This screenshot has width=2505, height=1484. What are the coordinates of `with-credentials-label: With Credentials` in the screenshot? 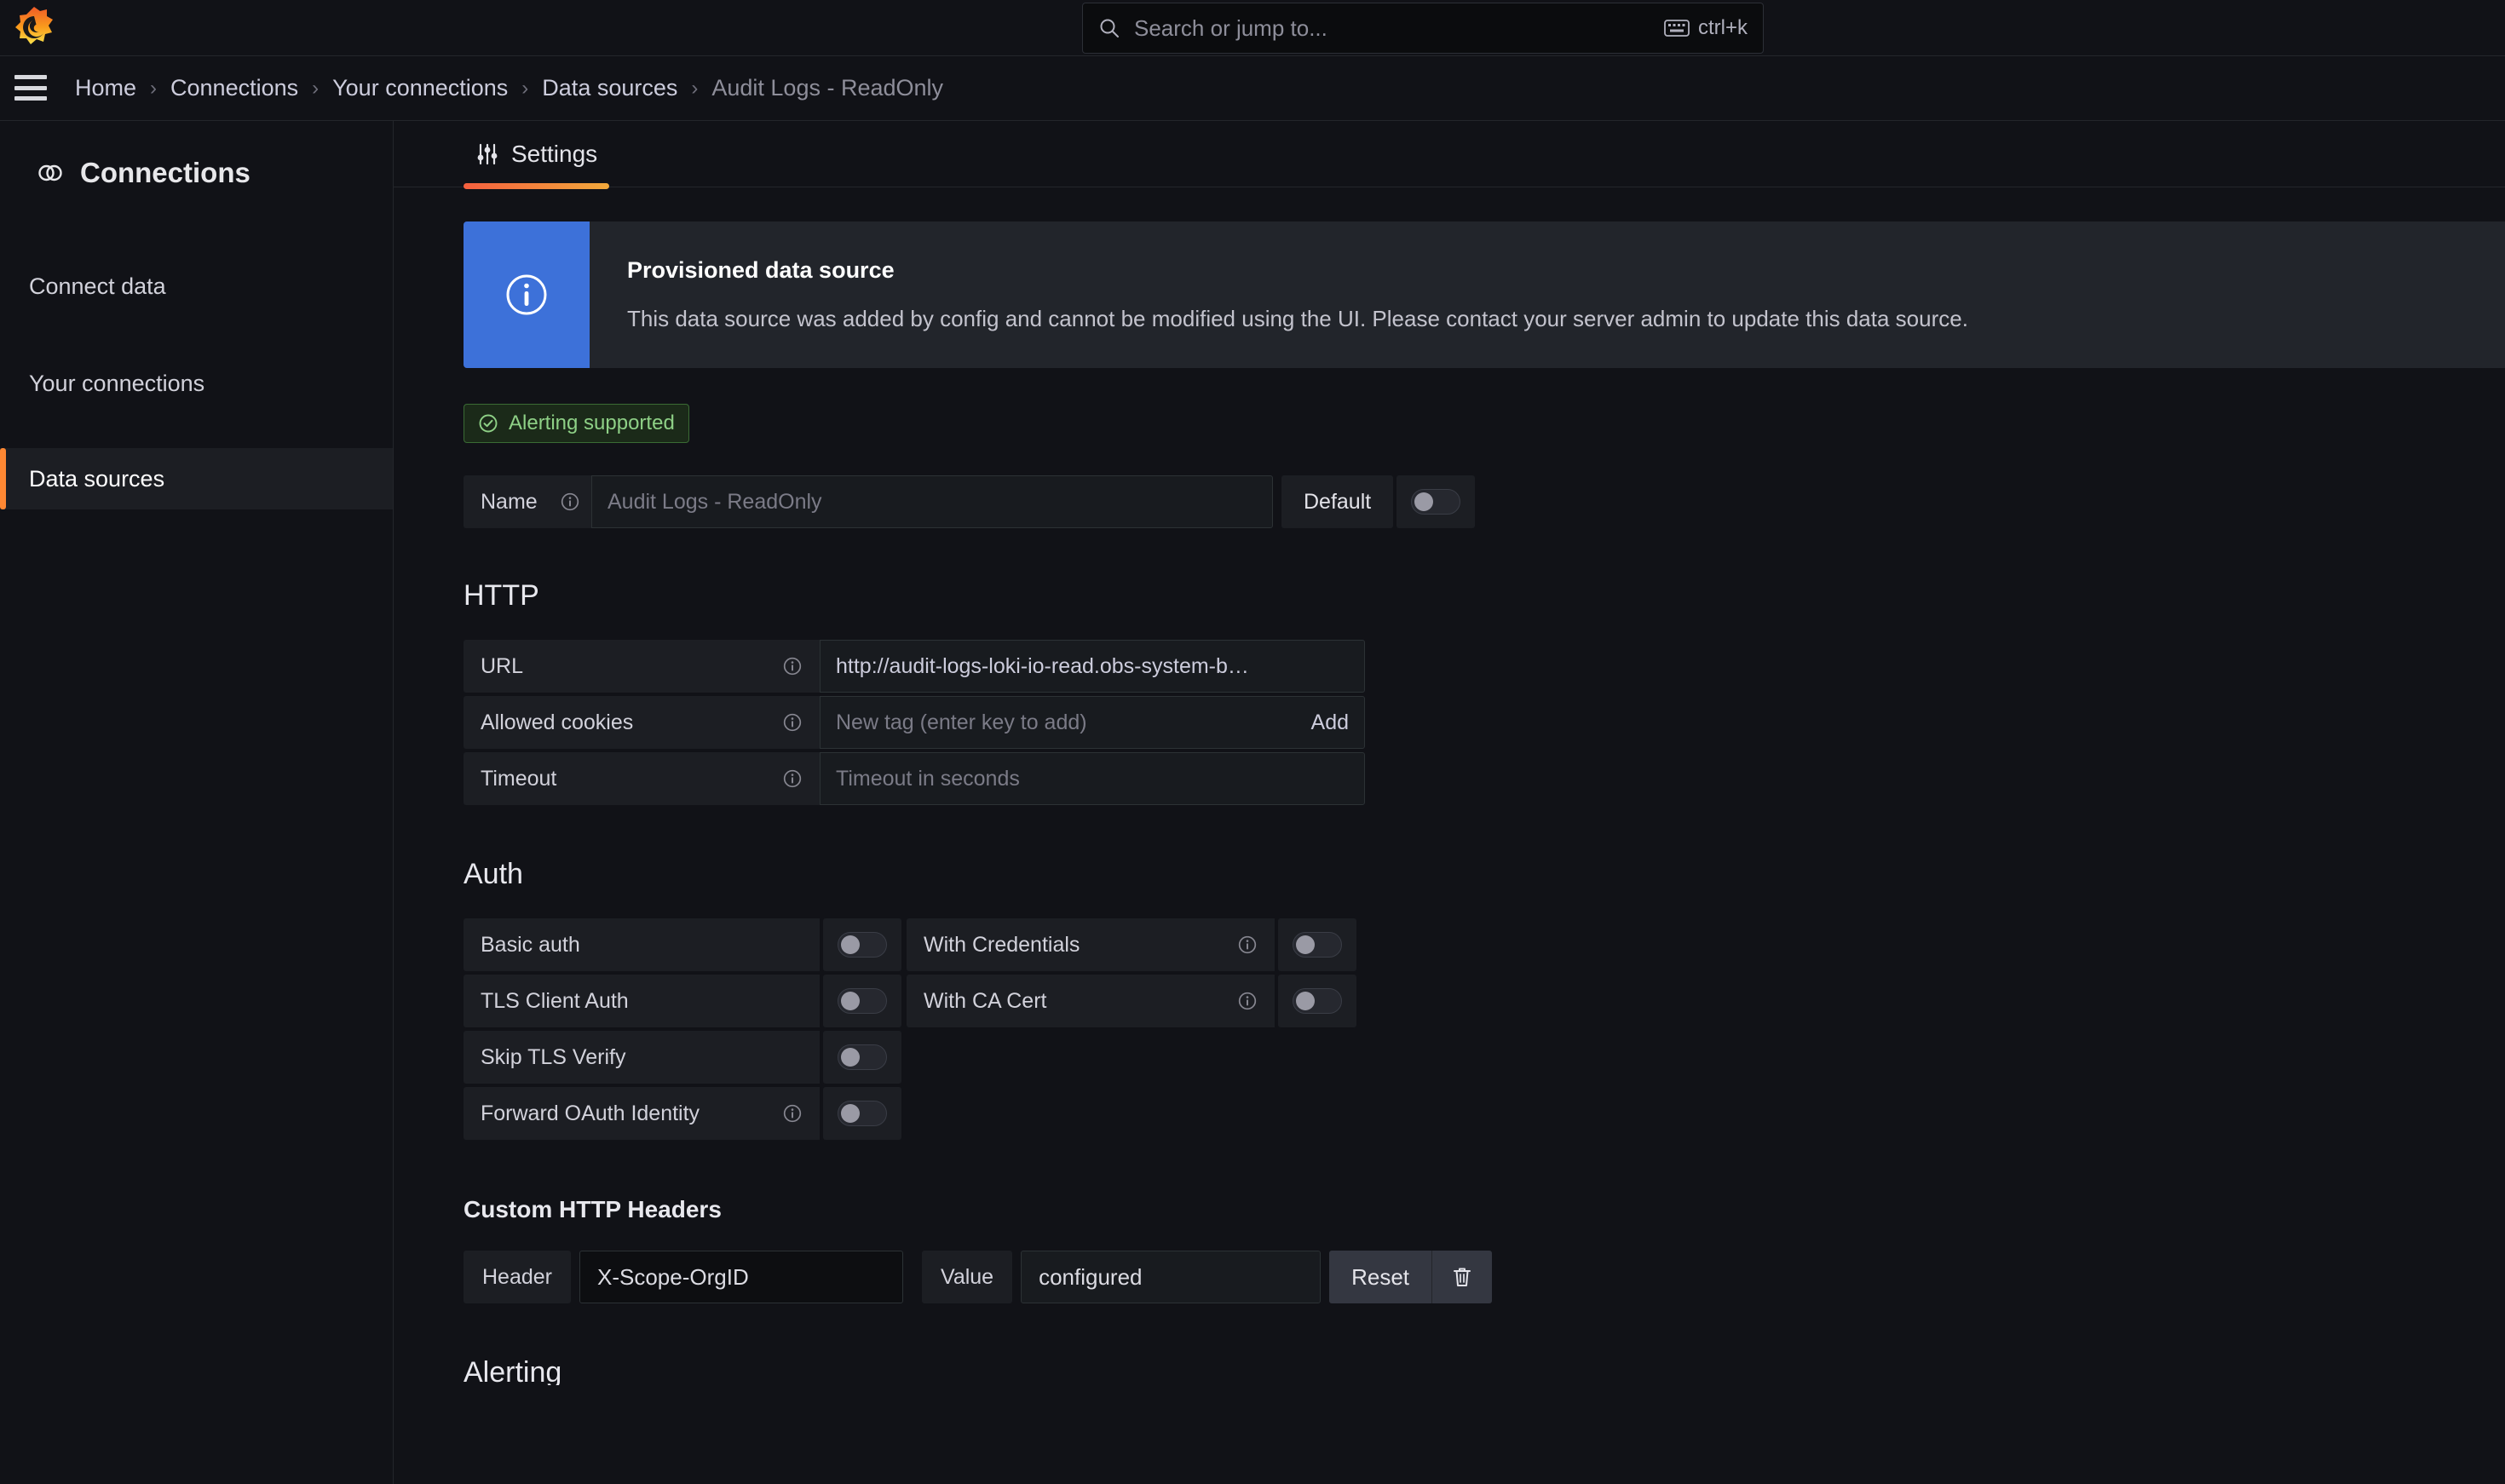 It's located at (1091, 944).